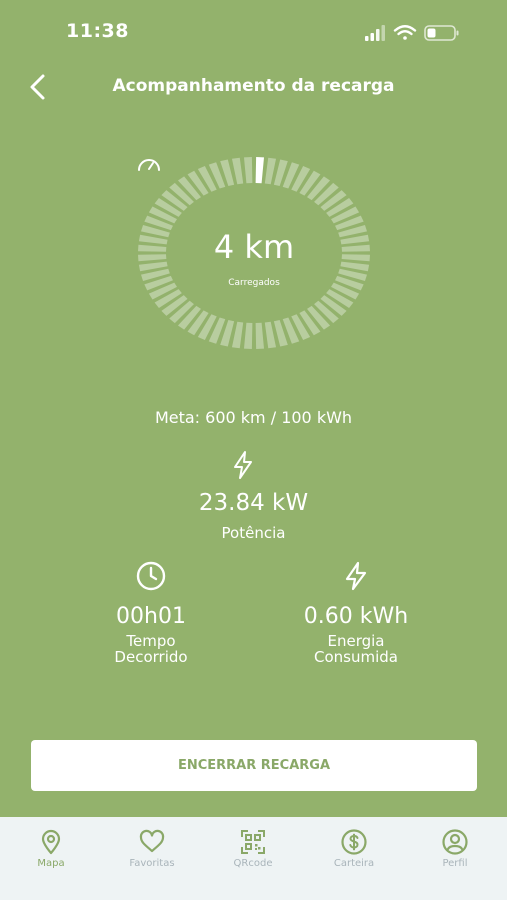 Image resolution: width=507 pixels, height=900 pixels. Describe the element at coordinates (356, 616) in the screenshot. I see `energy-consumed-value: 0.60 kWh` at that location.